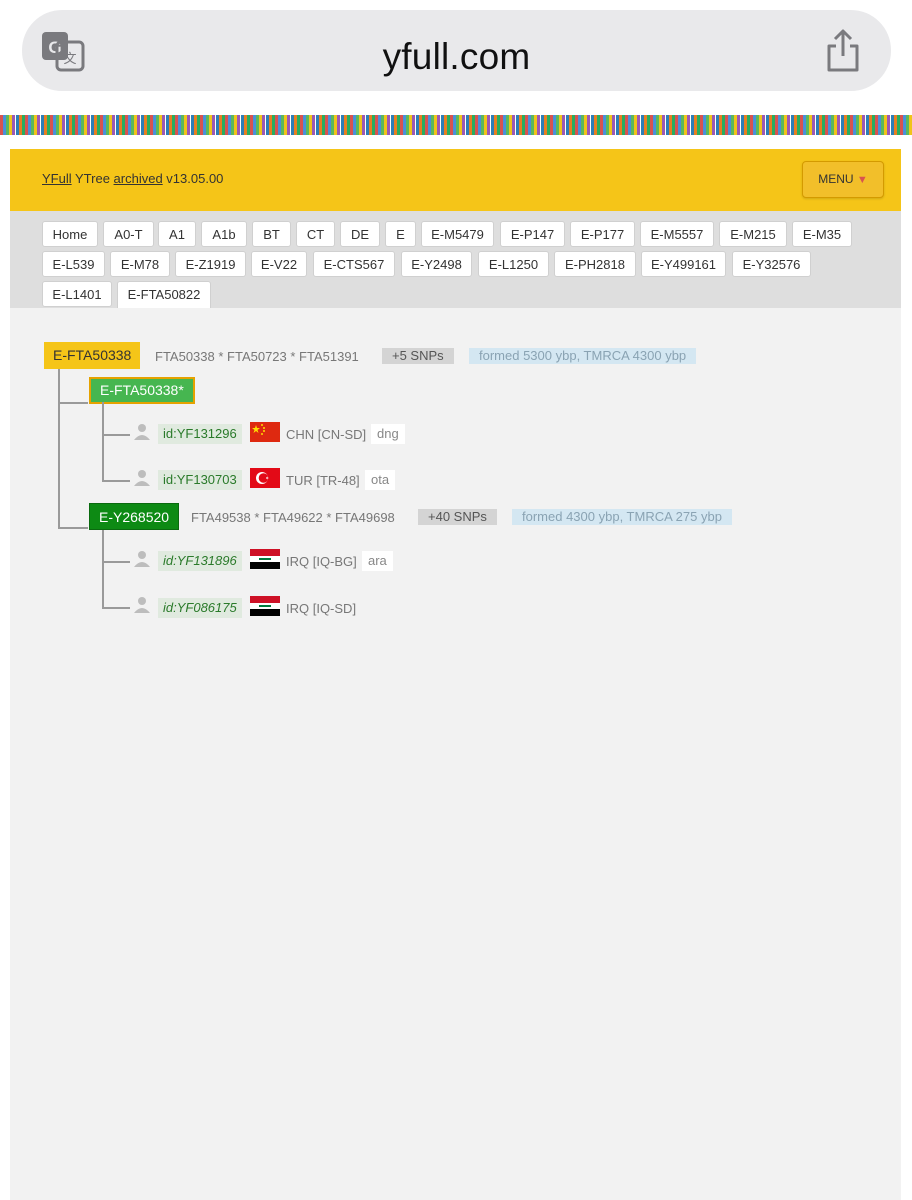  What do you see at coordinates (140, 264) in the screenshot?
I see `tab-e-m78: E-M78` at bounding box center [140, 264].